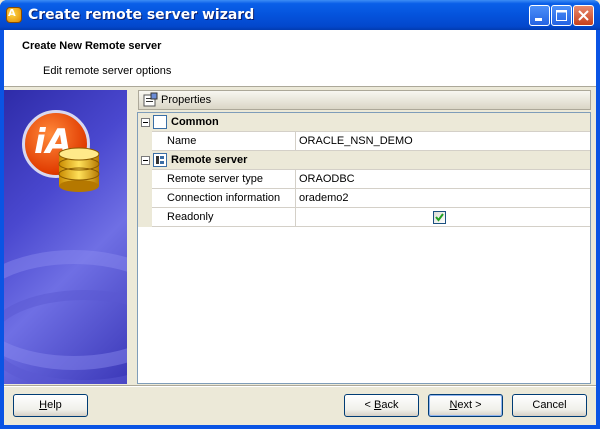 The image size is (600, 429). I want to click on property-value-cell: orademo2, so click(443, 198).